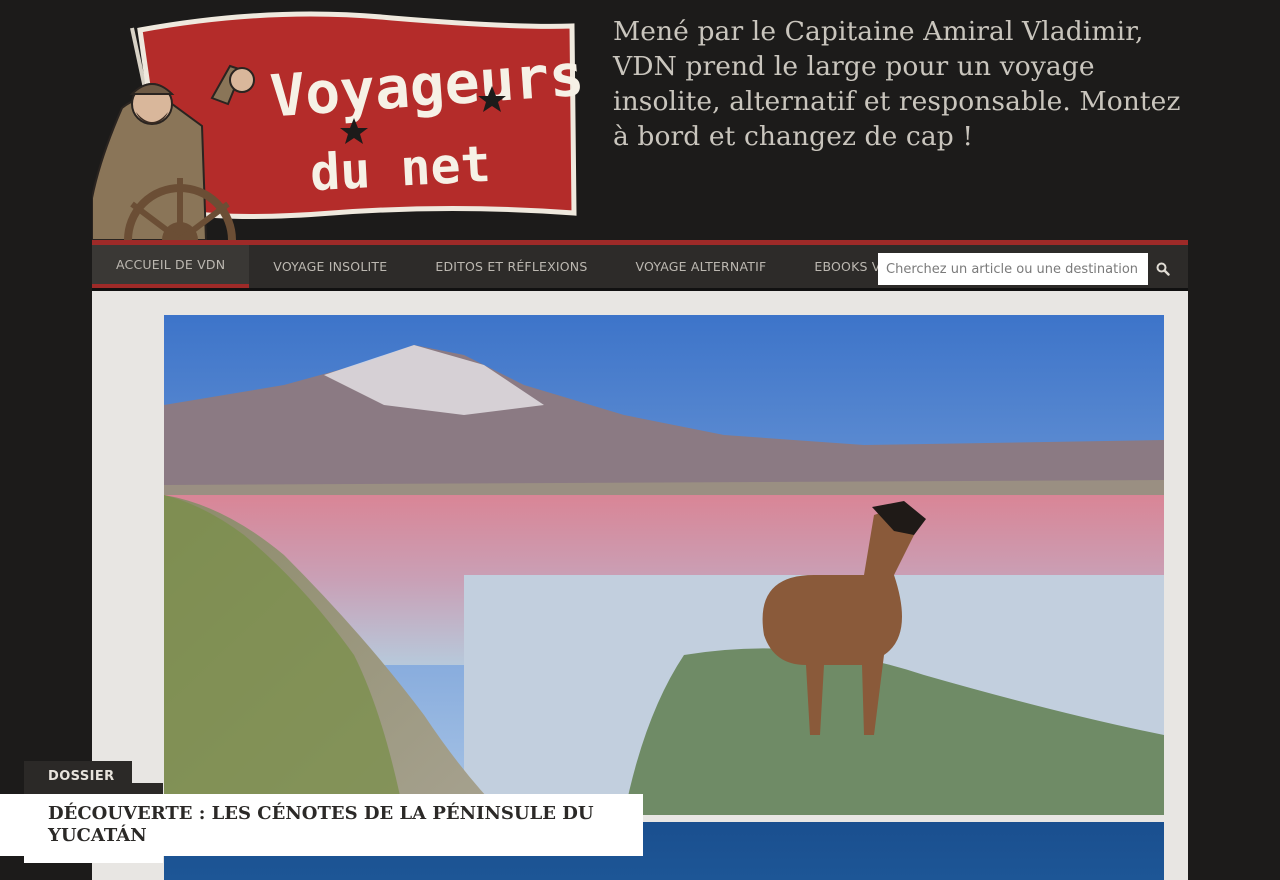 This screenshot has height=880, width=1280. Describe the element at coordinates (330, 266) in the screenshot. I see `nav-item-voyage-insolite: VOYAGE INSOLITE` at that location.